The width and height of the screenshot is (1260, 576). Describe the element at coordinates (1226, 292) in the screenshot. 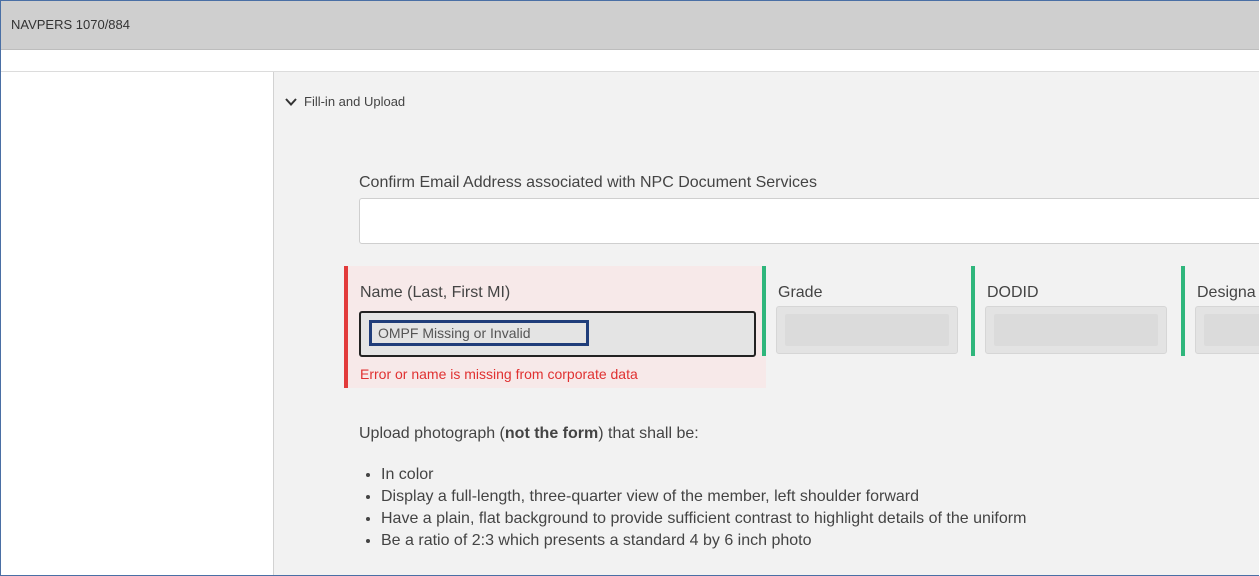

I see `designator-label: Designa` at that location.